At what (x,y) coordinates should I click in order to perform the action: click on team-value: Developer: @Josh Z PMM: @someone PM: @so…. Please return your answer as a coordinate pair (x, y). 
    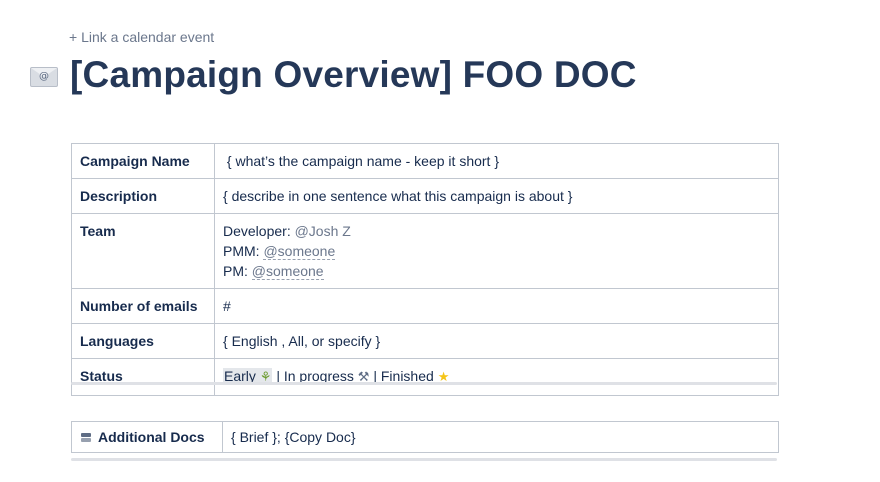
    Looking at the image, I should click on (496, 251).